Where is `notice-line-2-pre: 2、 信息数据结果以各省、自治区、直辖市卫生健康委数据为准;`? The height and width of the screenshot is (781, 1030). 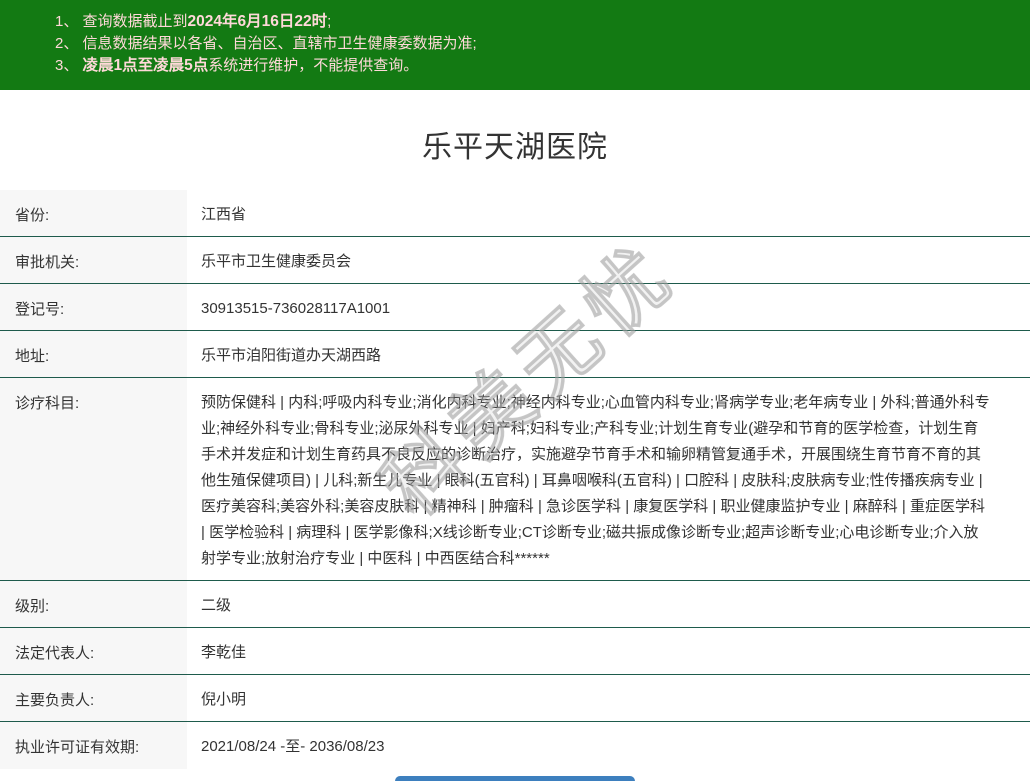
notice-line-2-pre: 2、 信息数据结果以各省、自治区、直辖市卫生健康委数据为准; is located at coordinates (266, 43).